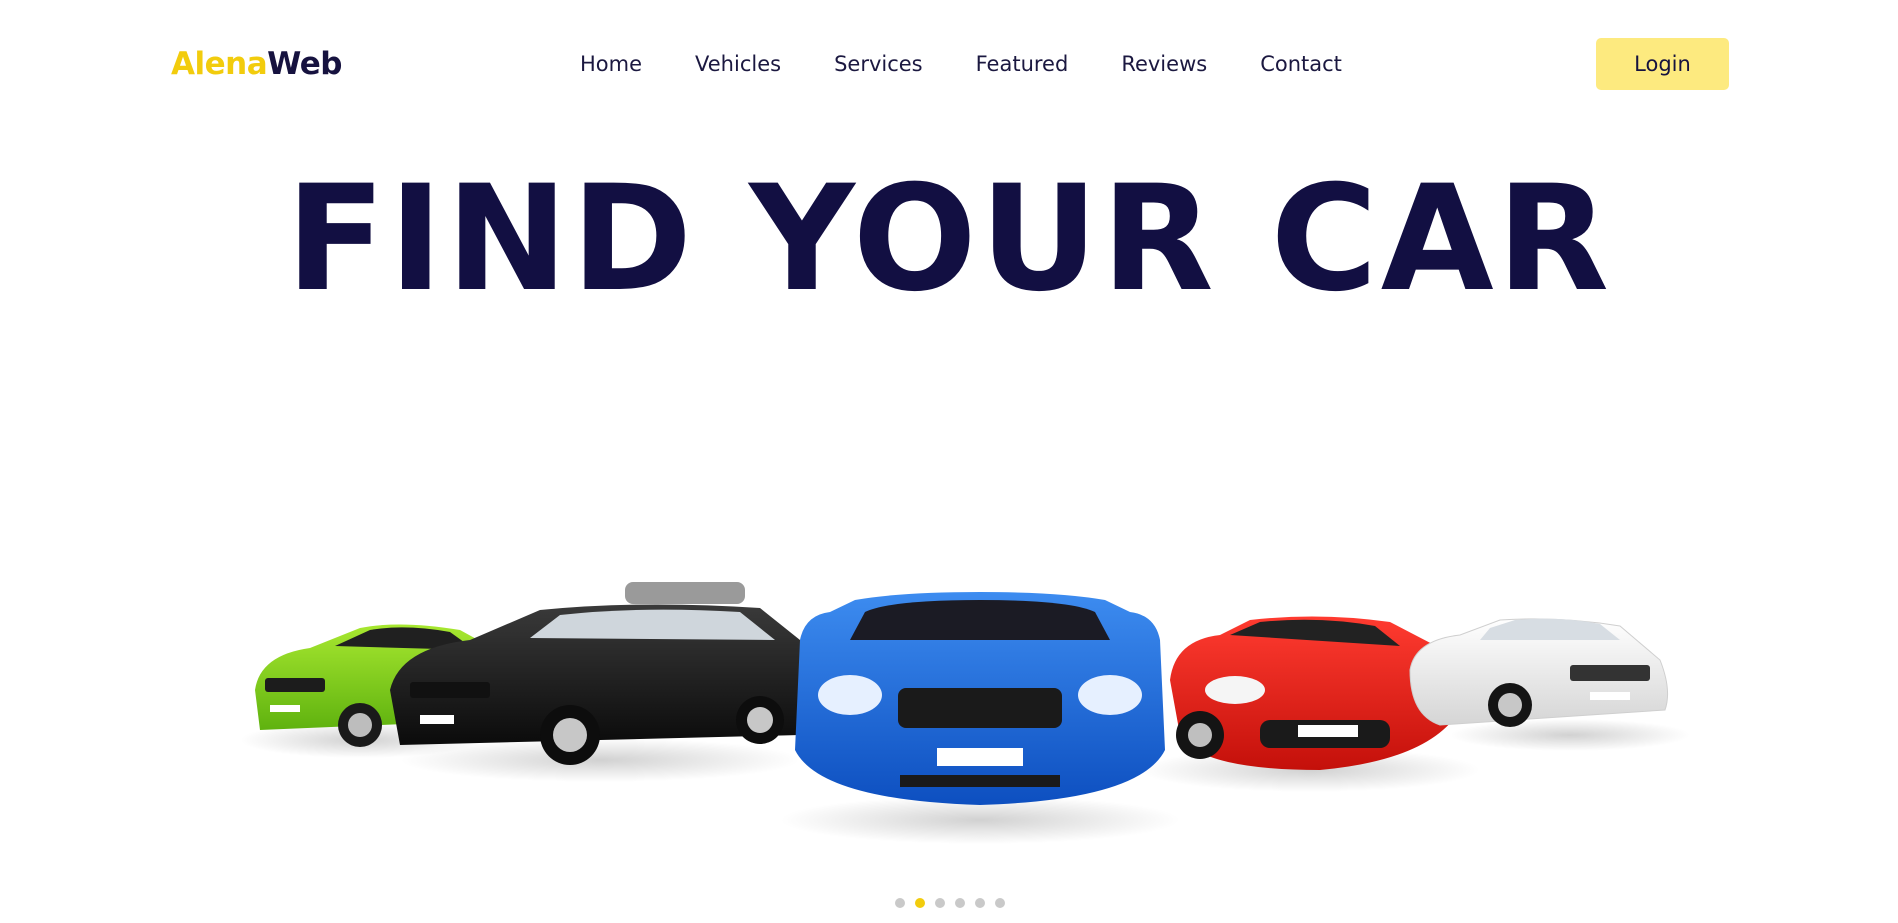 This screenshot has height=923, width=1898. What do you see at coordinates (1164, 64) in the screenshot?
I see `nav-link-reviews: Reviews` at bounding box center [1164, 64].